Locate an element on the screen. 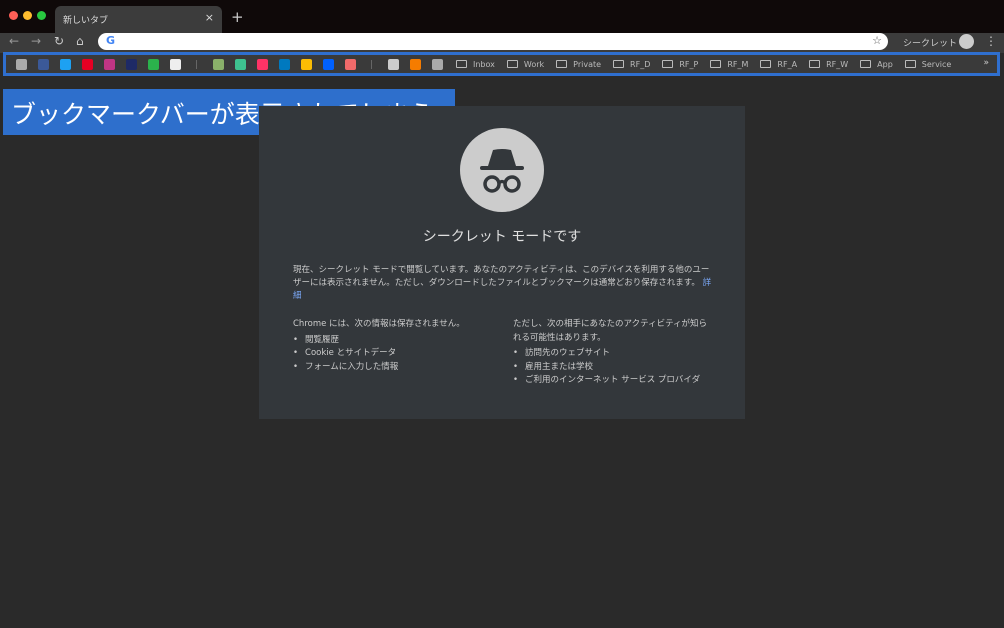 The height and width of the screenshot is (628, 1004). chart-icon is located at coordinates (437, 64).